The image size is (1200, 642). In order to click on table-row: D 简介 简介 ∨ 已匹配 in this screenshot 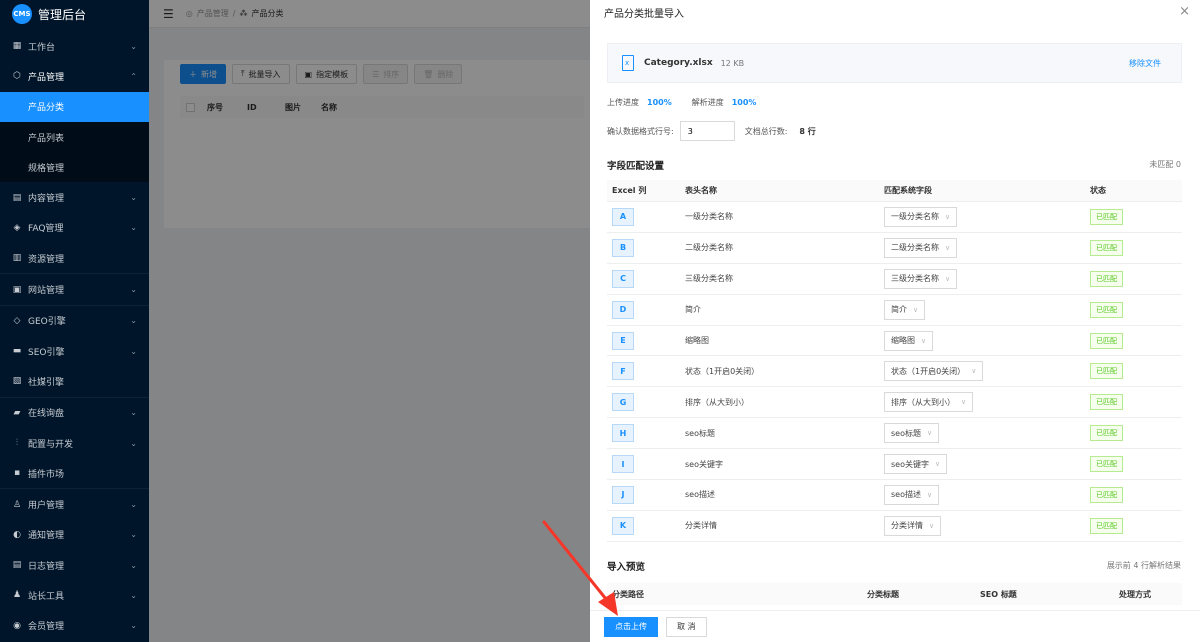, I will do `click(894, 310)`.